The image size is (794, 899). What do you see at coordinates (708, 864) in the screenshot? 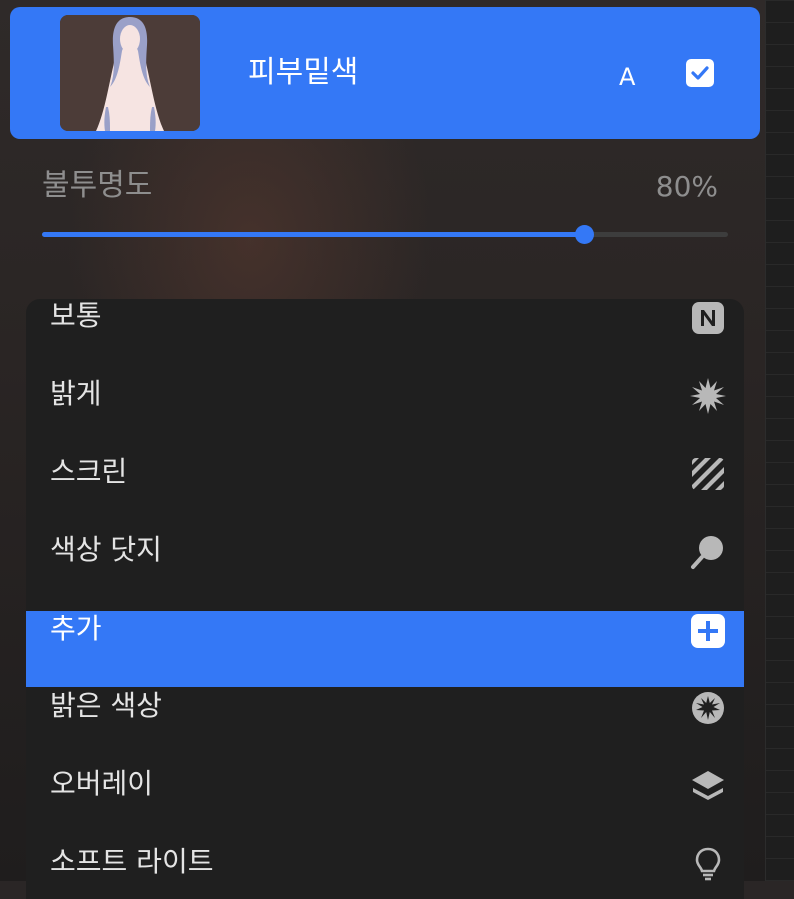
I see `soft-light-bulb-icon` at bounding box center [708, 864].